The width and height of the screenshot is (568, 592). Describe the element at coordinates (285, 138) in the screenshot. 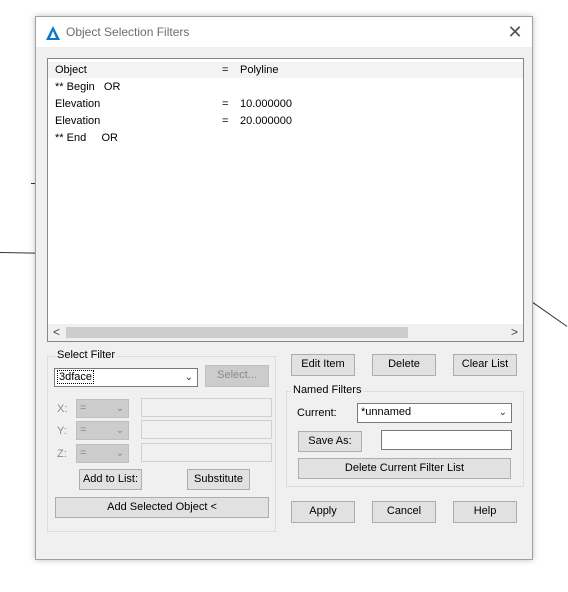

I see `list-item: ** End OR` at that location.